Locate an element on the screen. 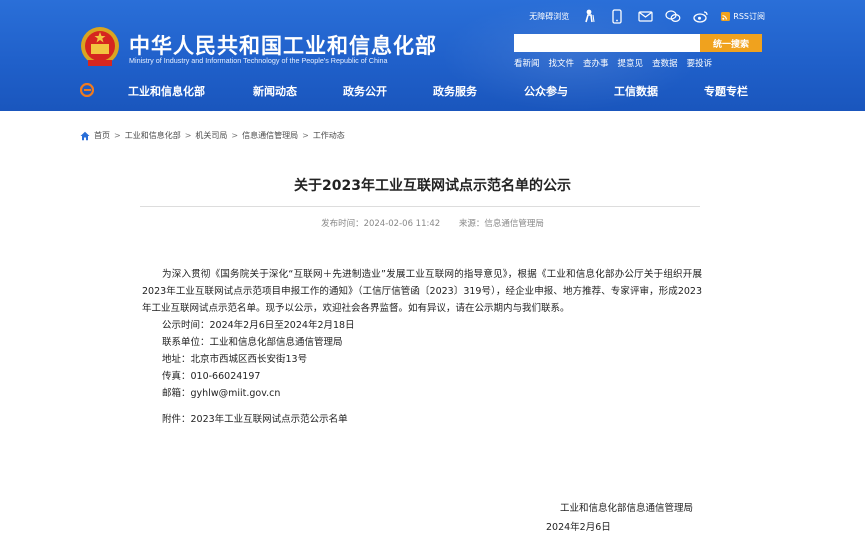 The height and width of the screenshot is (545, 865). elder-mode-icon is located at coordinates (589, 16).